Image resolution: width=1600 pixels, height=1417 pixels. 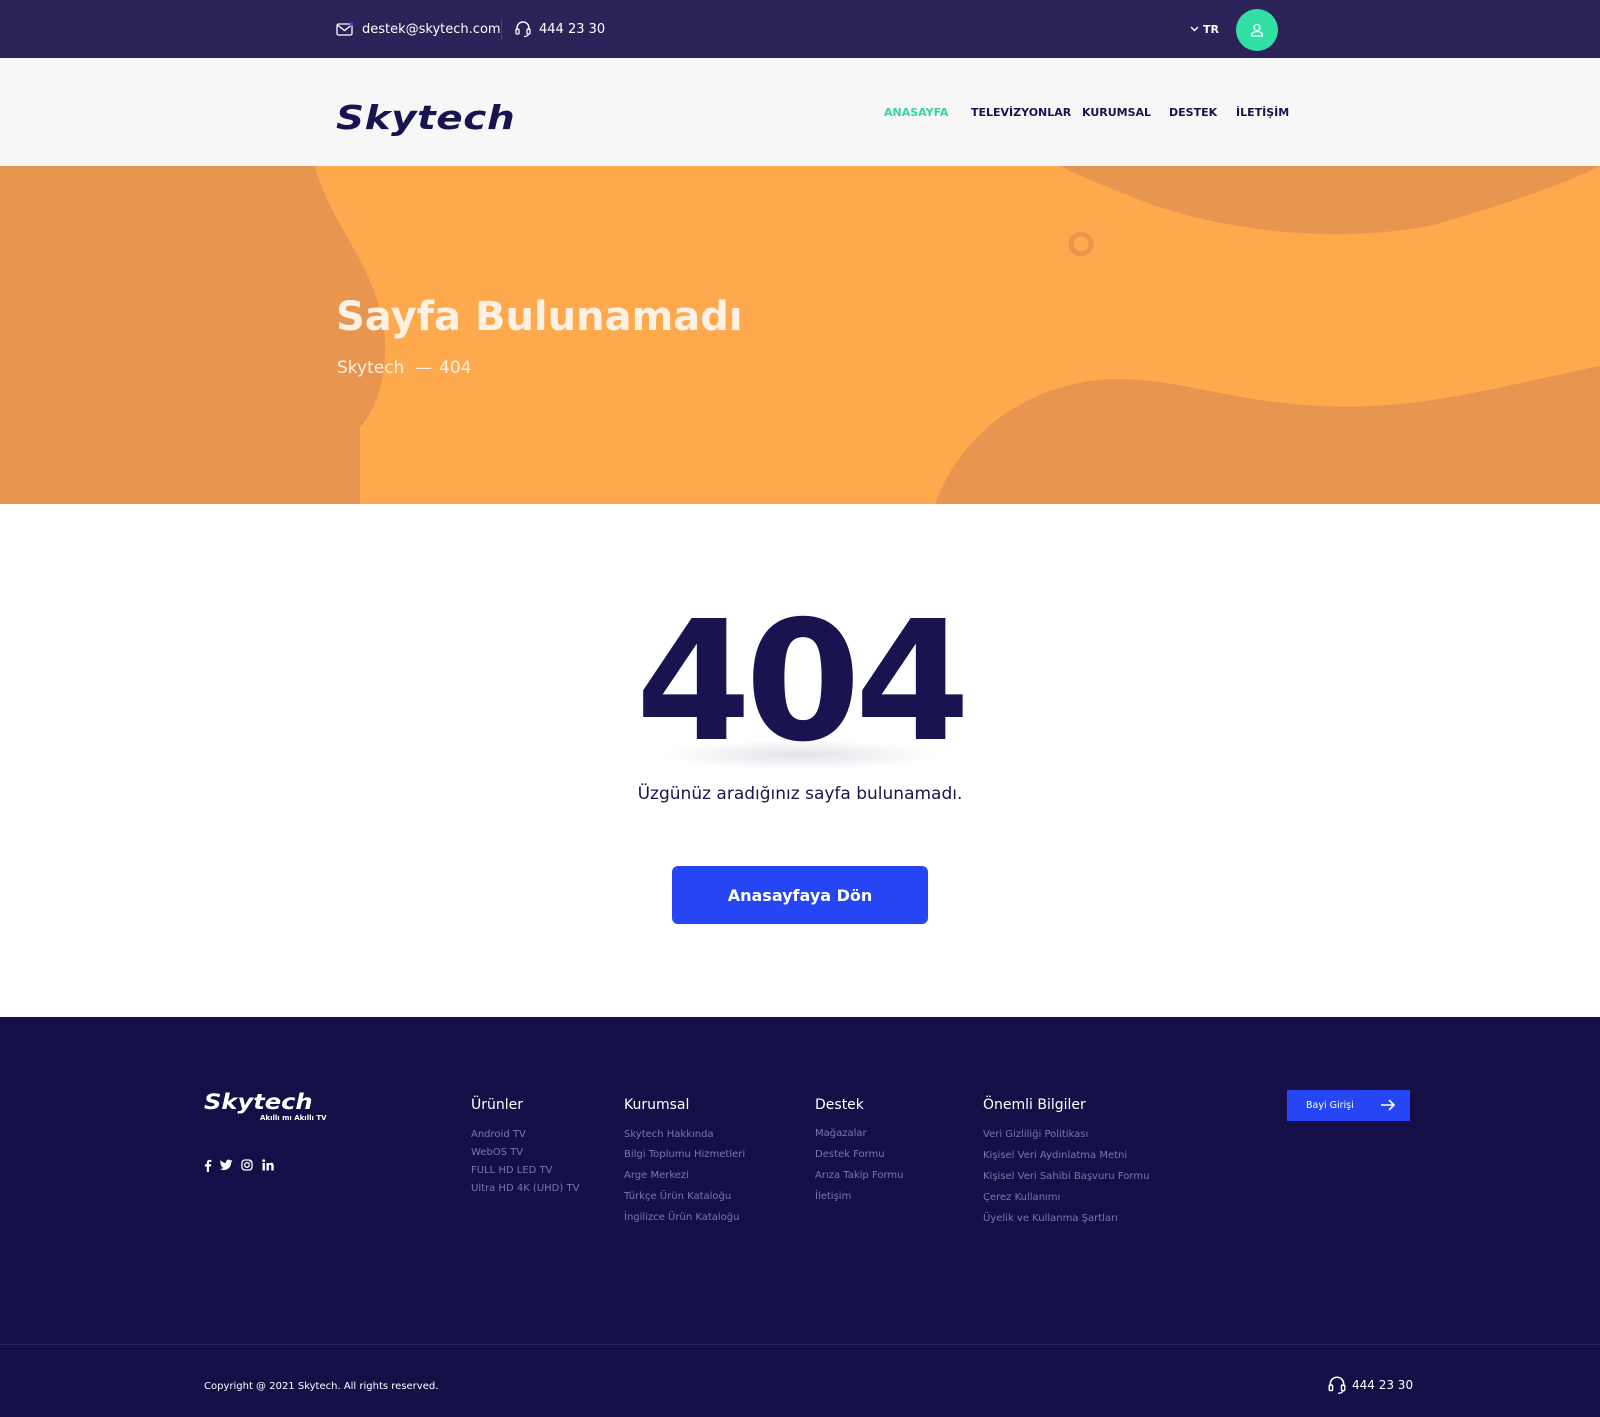 I want to click on footer-logo-text: Skytech, so click(x=258, y=1102).